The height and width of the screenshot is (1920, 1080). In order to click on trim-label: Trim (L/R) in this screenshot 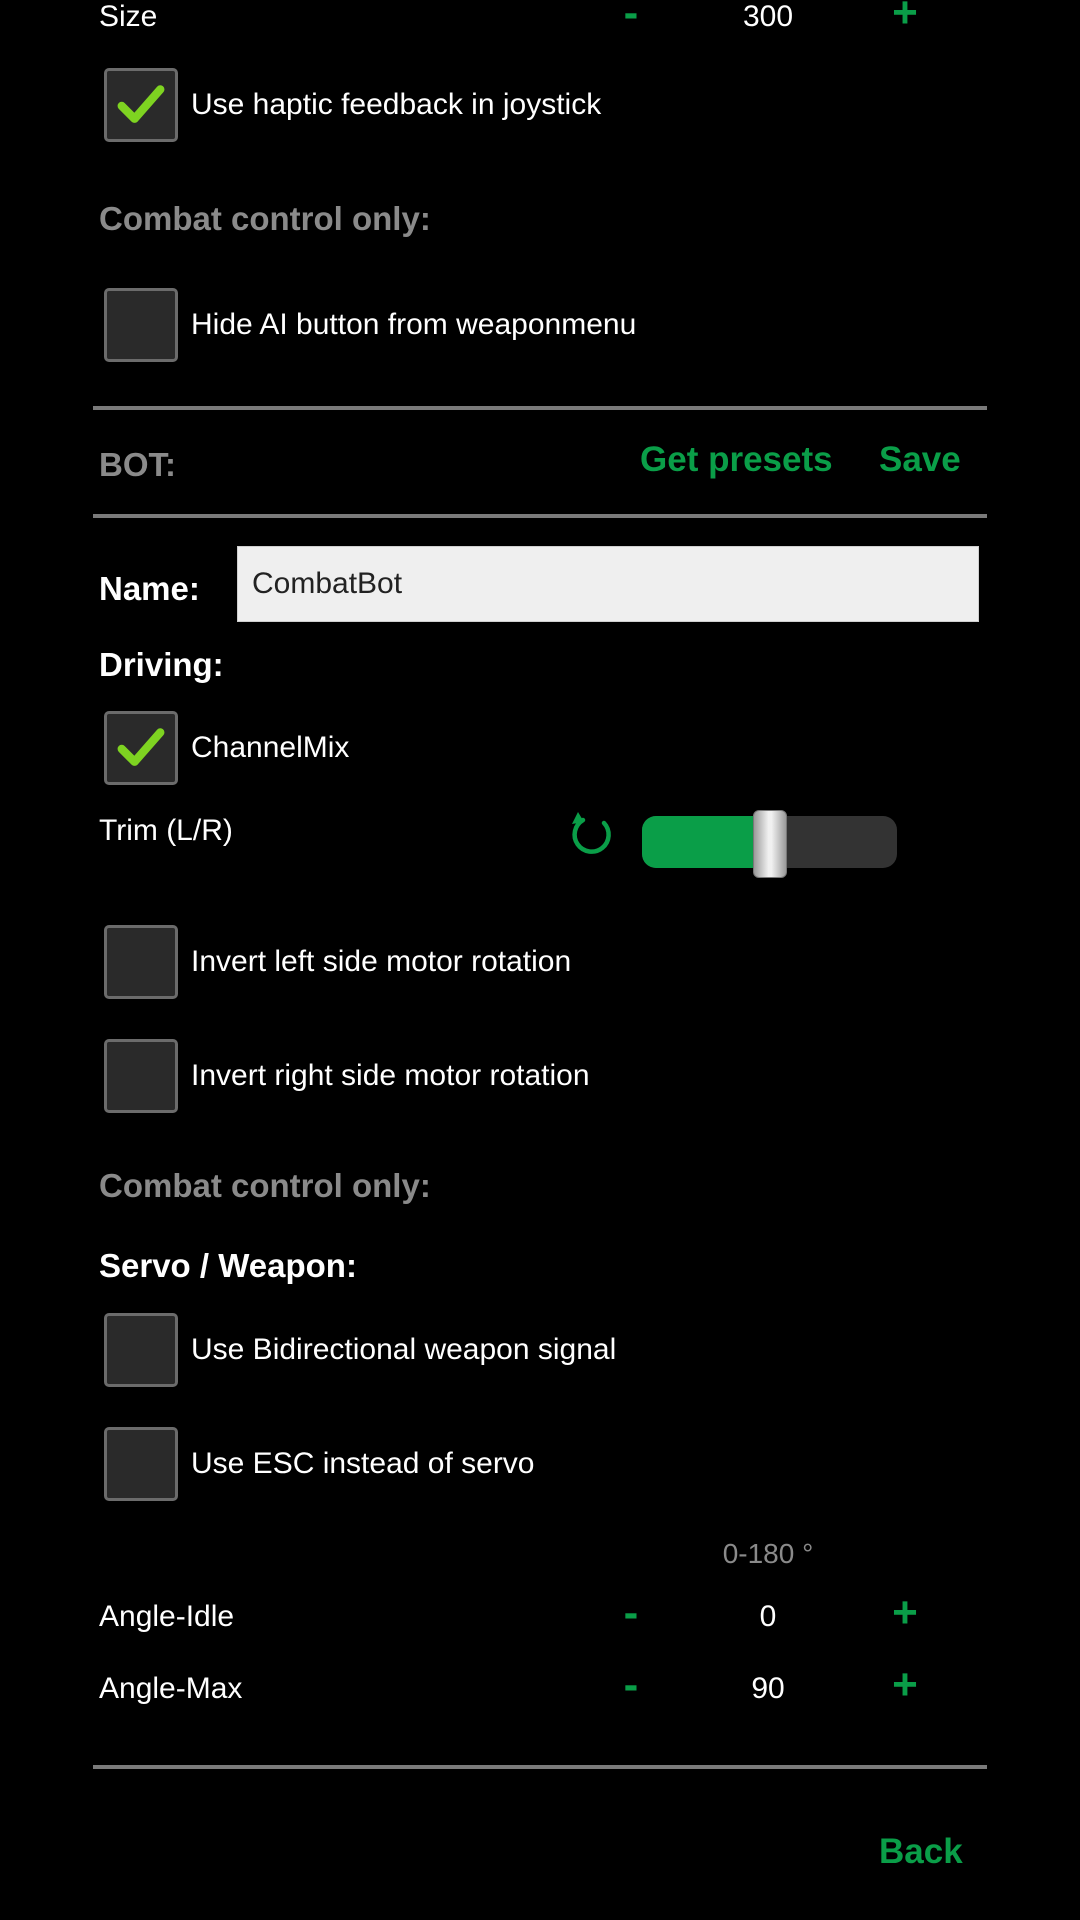, I will do `click(166, 830)`.